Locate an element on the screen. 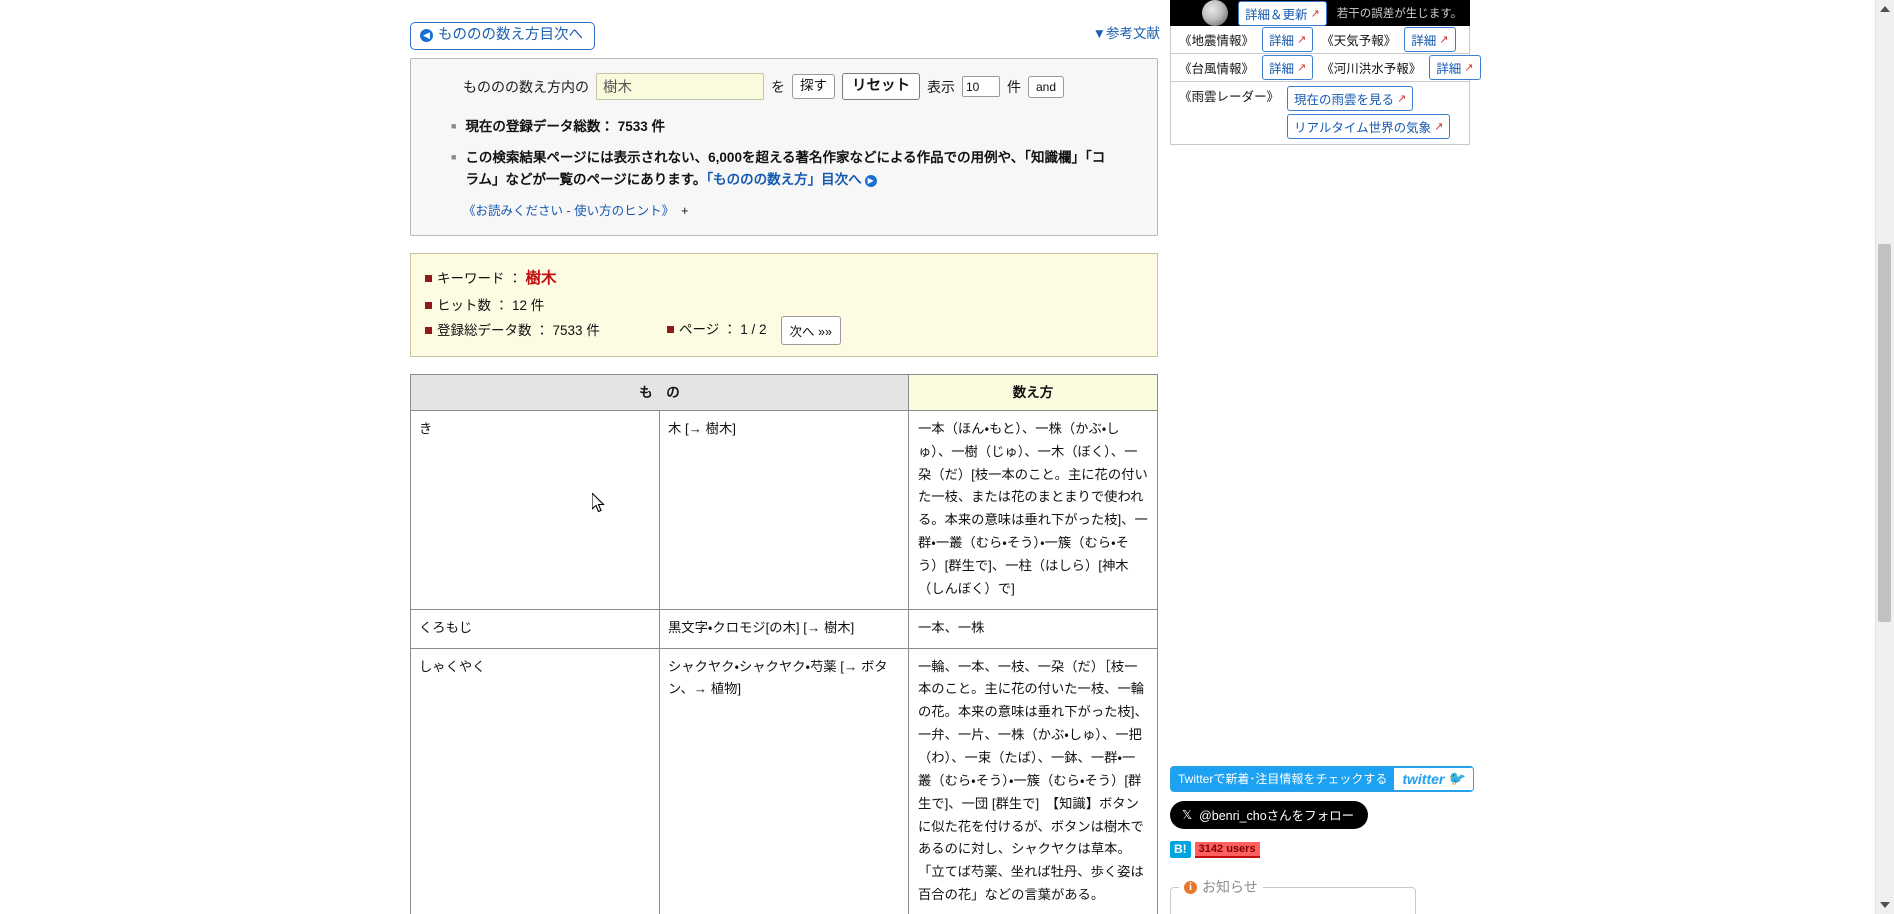  reset-button: リセット is located at coordinates (881, 87).